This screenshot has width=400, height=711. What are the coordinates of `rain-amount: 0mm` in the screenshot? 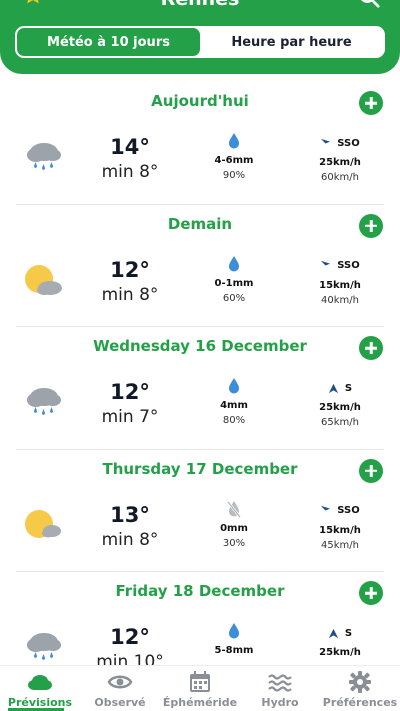 It's located at (234, 528).